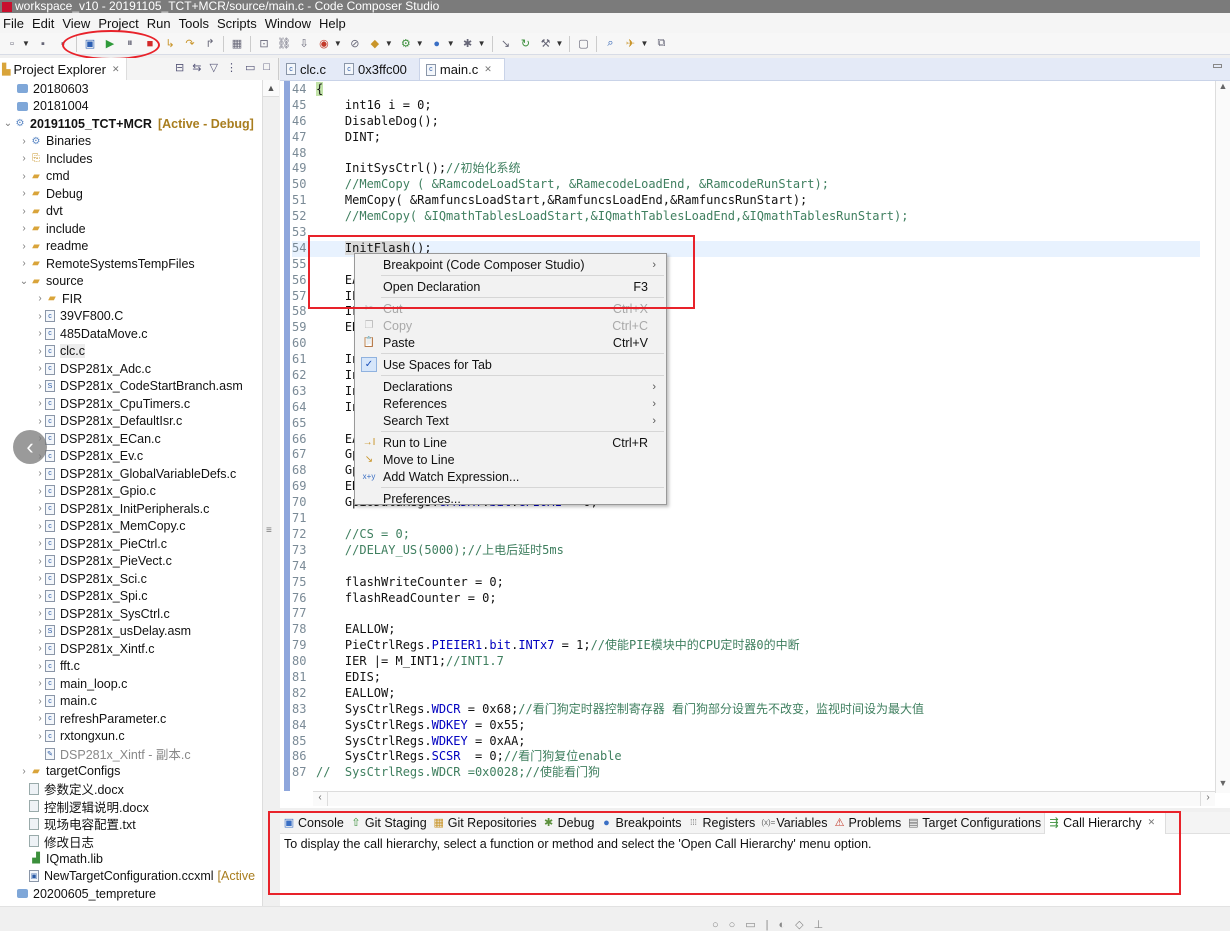  I want to click on assembly-step-over-icon: ↻, so click(526, 44).